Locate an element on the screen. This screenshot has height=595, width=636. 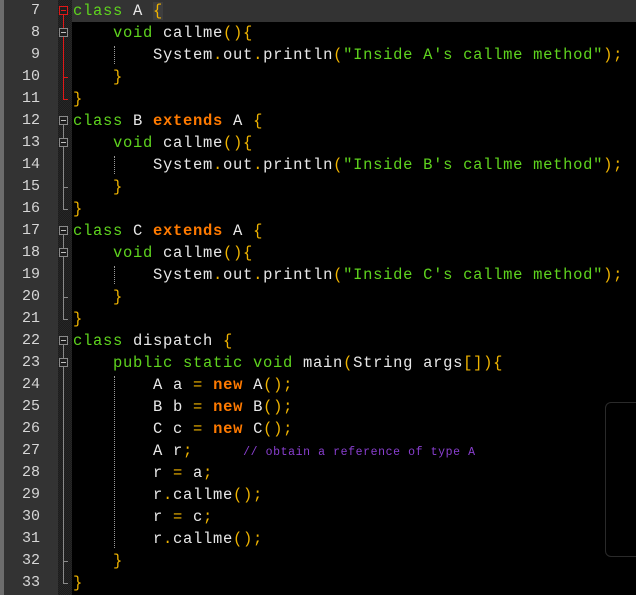
code-token: = is located at coordinates (198, 385).